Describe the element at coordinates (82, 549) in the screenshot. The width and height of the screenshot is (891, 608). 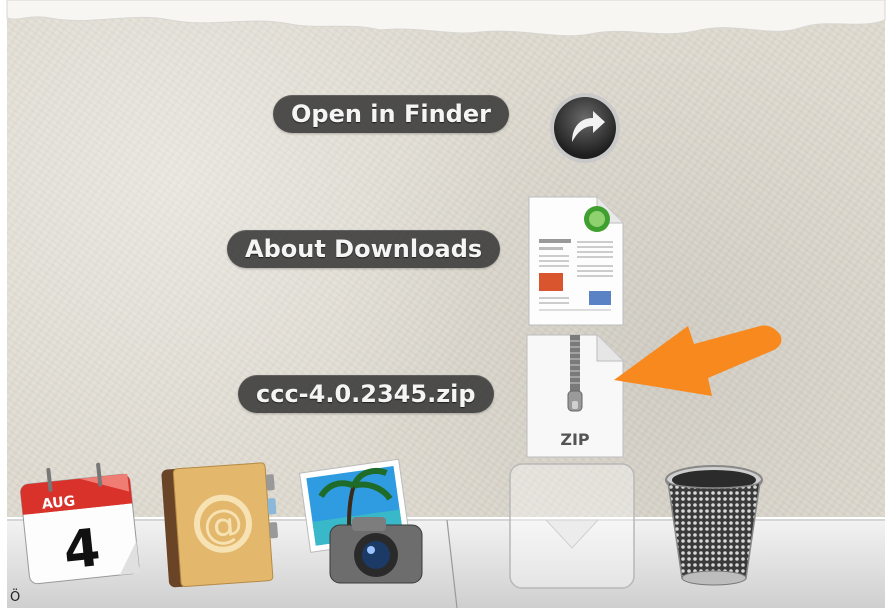
I see `calendar-day: 4` at that location.